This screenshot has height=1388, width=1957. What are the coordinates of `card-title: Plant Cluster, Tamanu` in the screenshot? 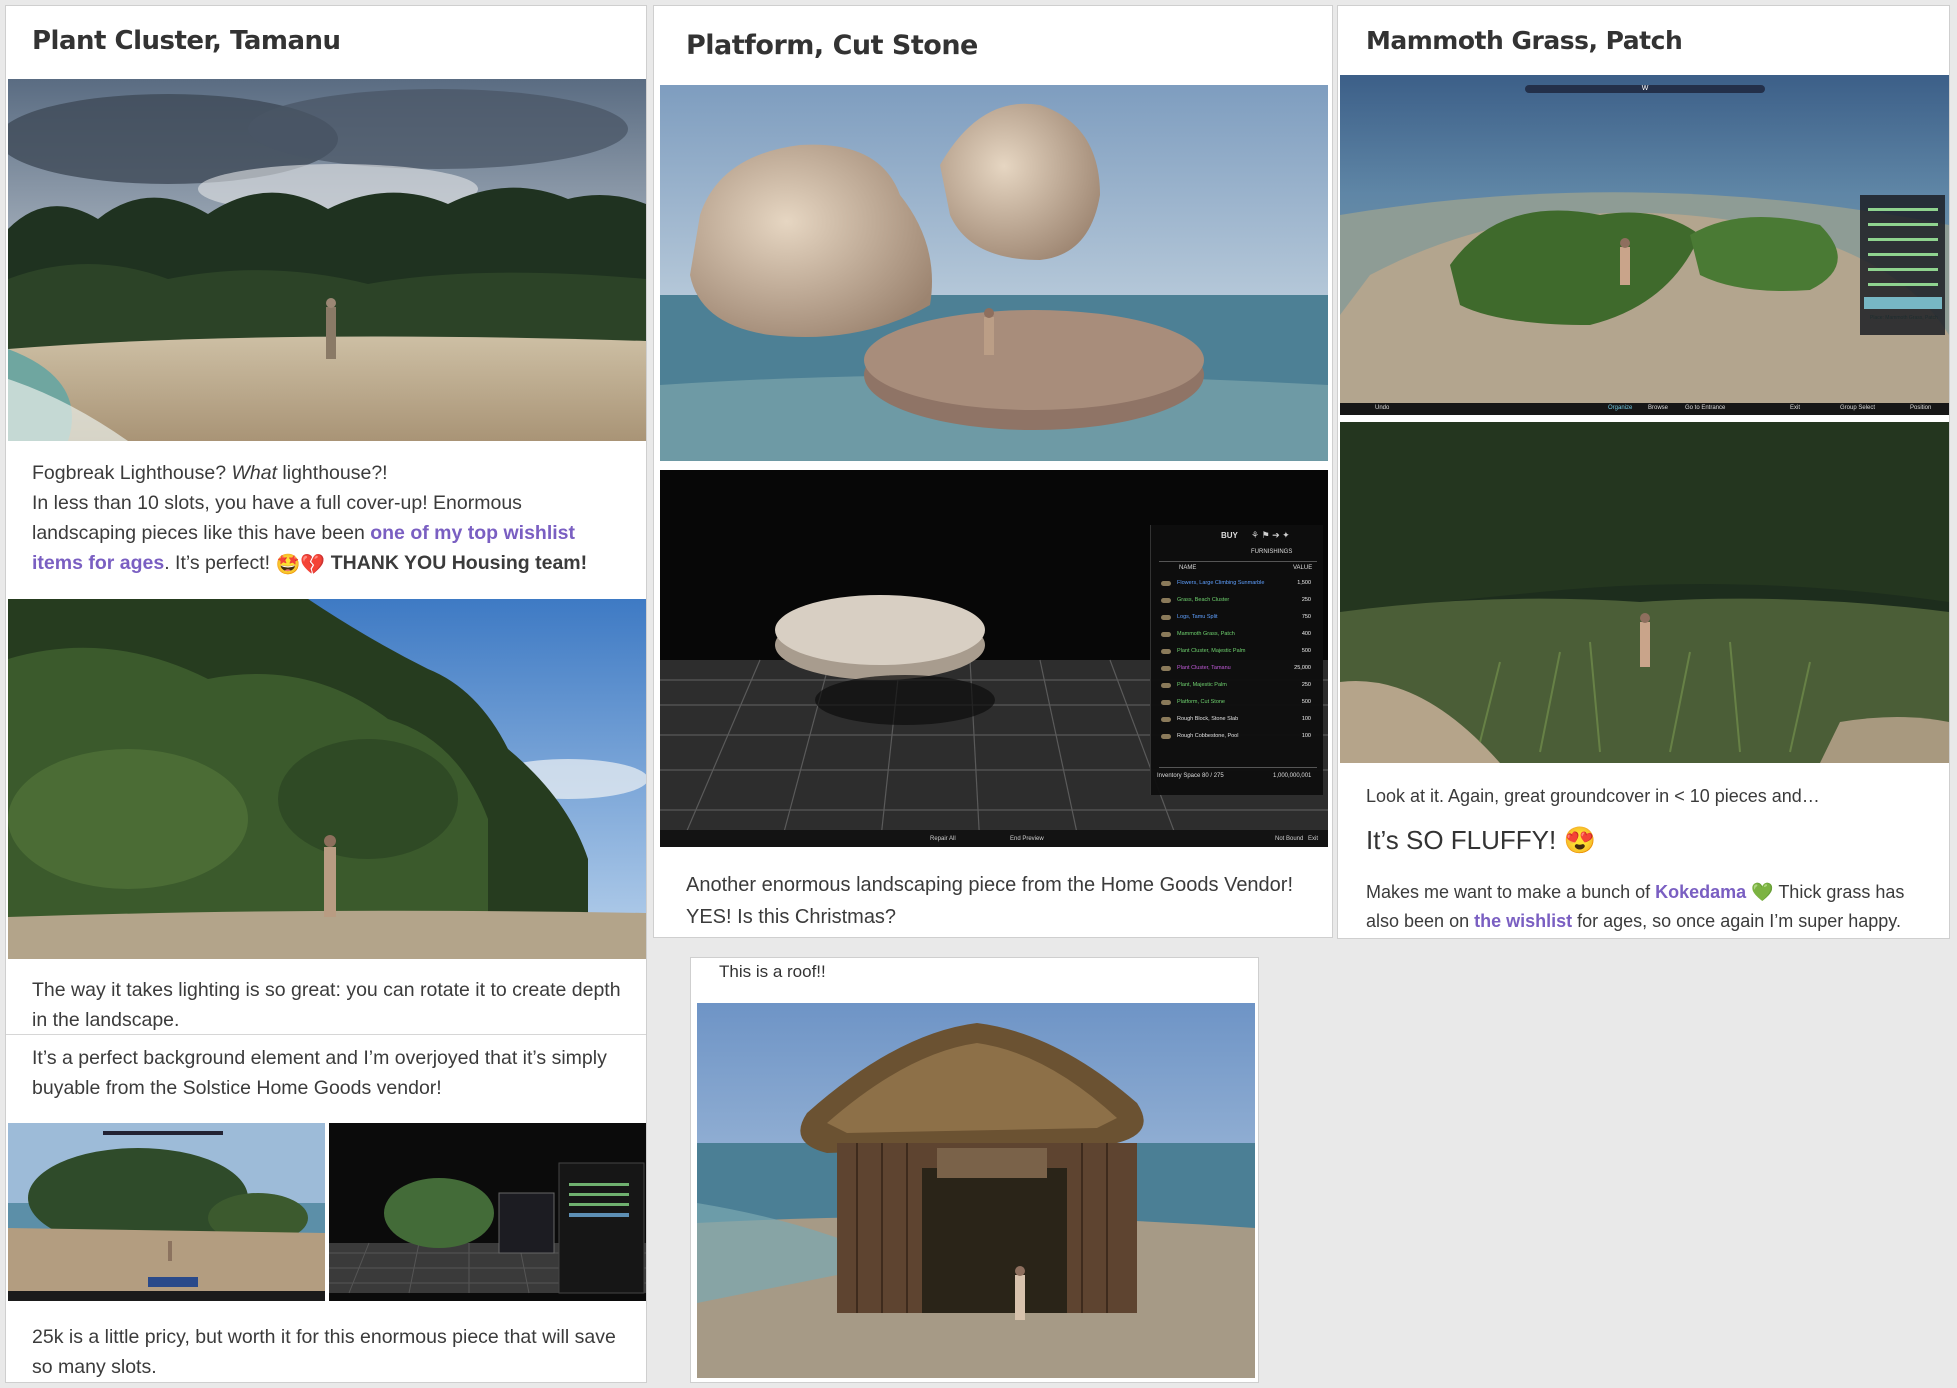 It's located at (186, 41).